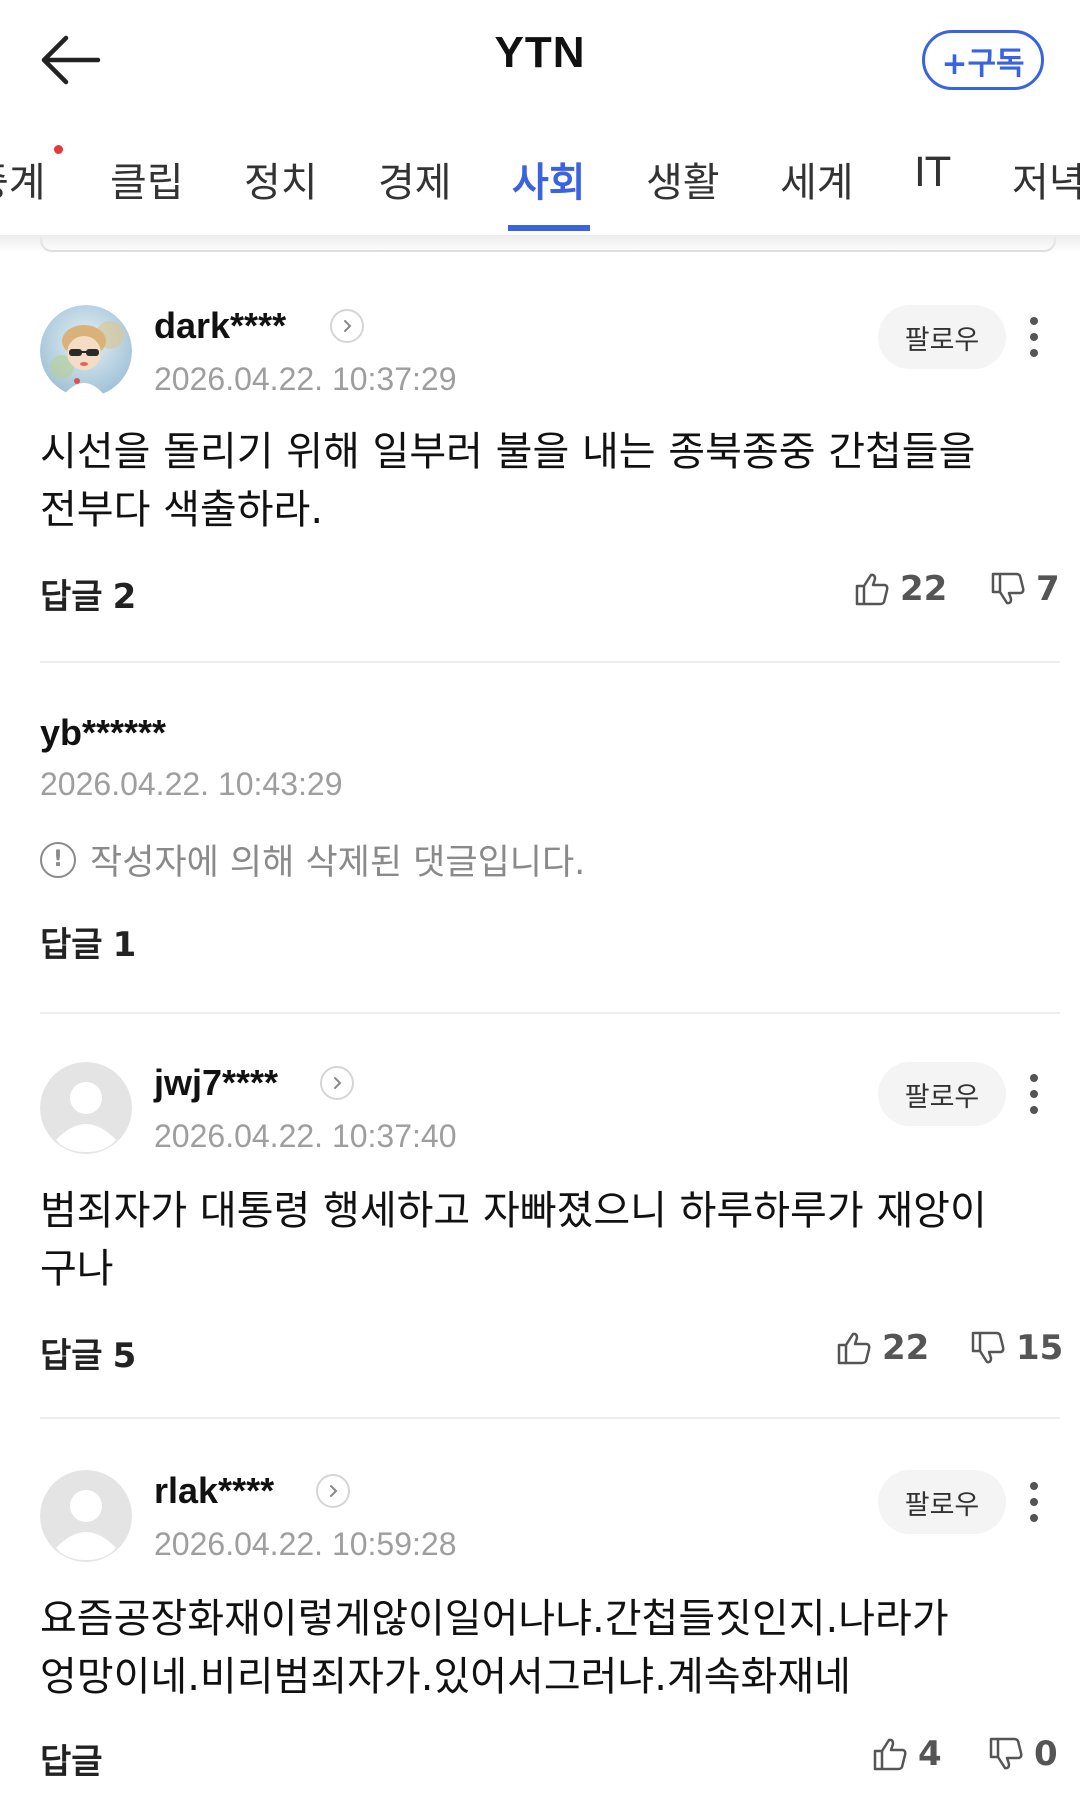 The width and height of the screenshot is (1080, 1817). What do you see at coordinates (214, 1491) in the screenshot?
I see `comment-username: rlak****` at bounding box center [214, 1491].